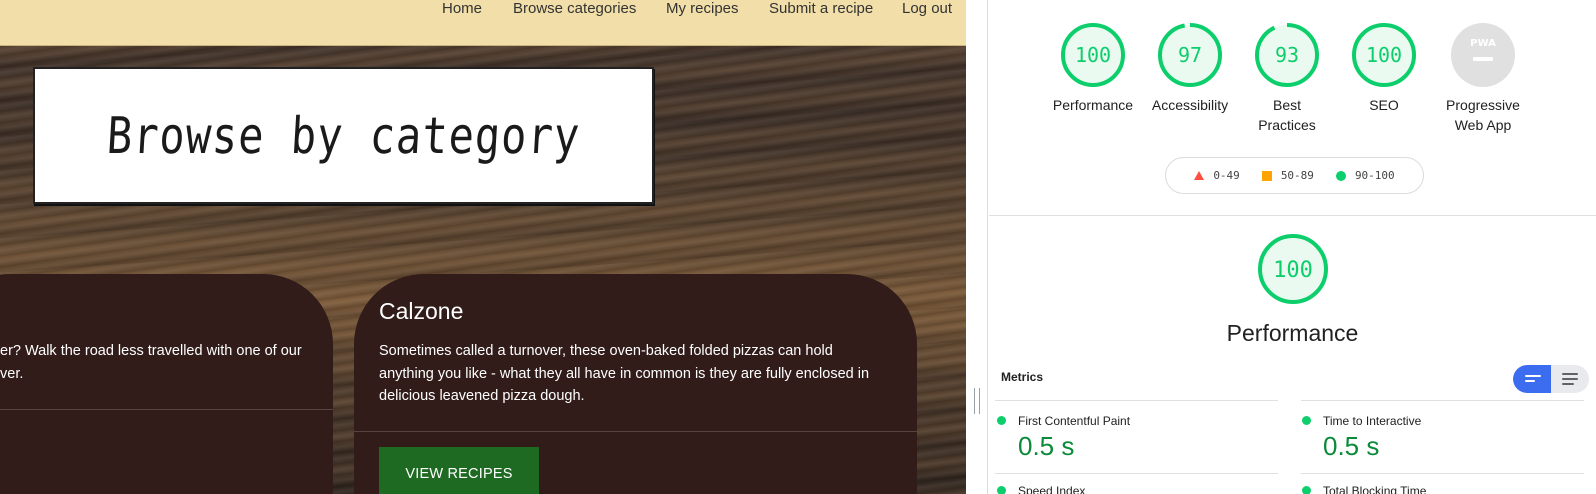 This screenshot has height=494, width=1596. Describe the element at coordinates (1287, 115) in the screenshot. I see `gauge-label: Best Practices` at that location.